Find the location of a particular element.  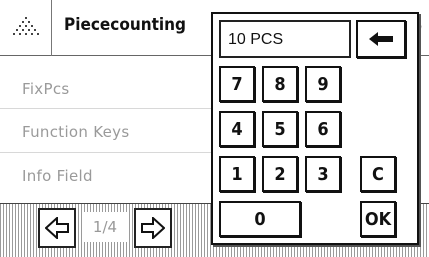

menu-item-fixpcs: FixPcs is located at coordinates (46, 89).